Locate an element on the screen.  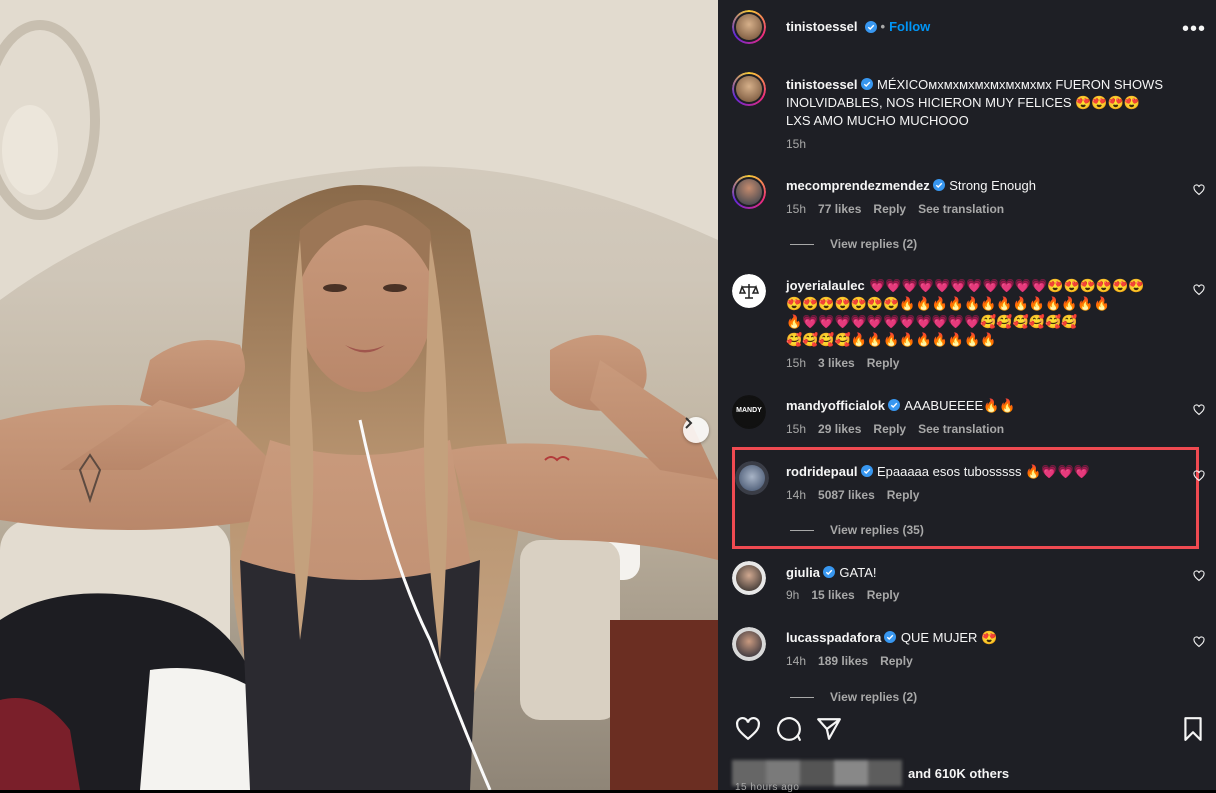
comment-meta: 15h 3 likes Reply is located at coordinates (842, 363).